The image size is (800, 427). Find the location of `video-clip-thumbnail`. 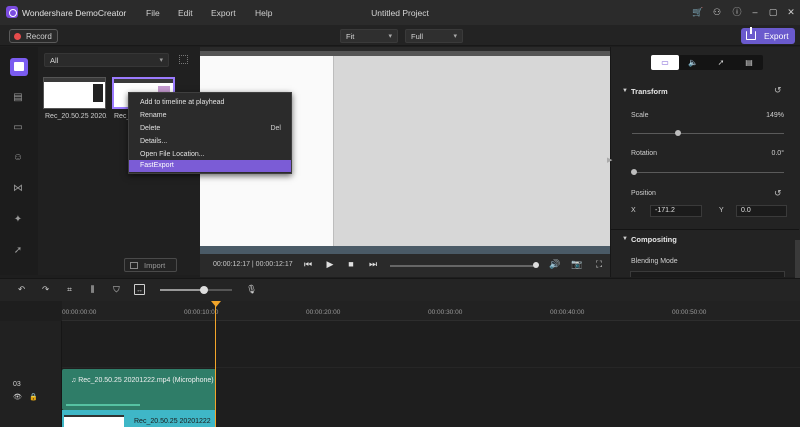

video-clip-thumbnail is located at coordinates (94, 421).